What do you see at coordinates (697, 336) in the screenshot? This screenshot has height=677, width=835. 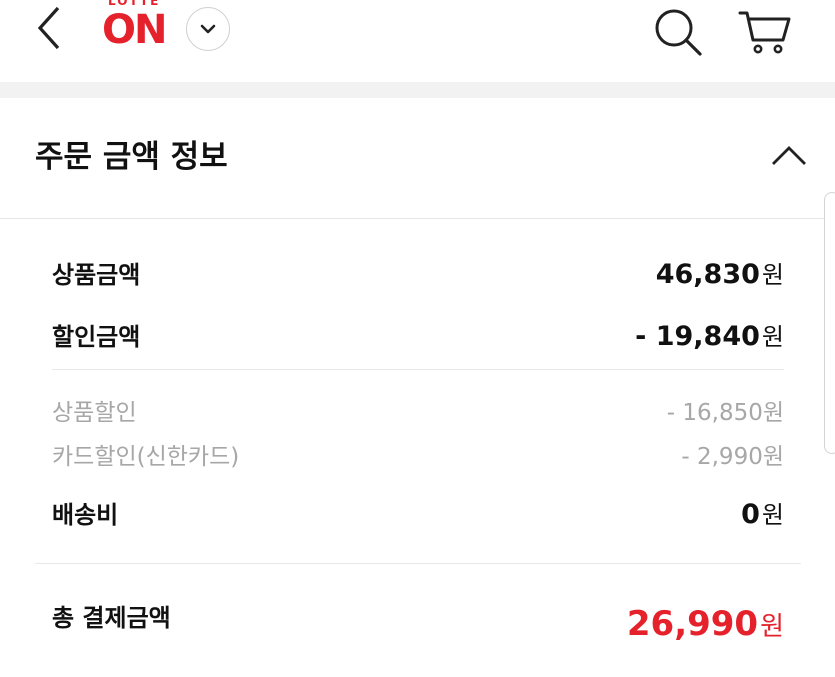 I see `discount-amount-number: - 19,840` at bounding box center [697, 336].